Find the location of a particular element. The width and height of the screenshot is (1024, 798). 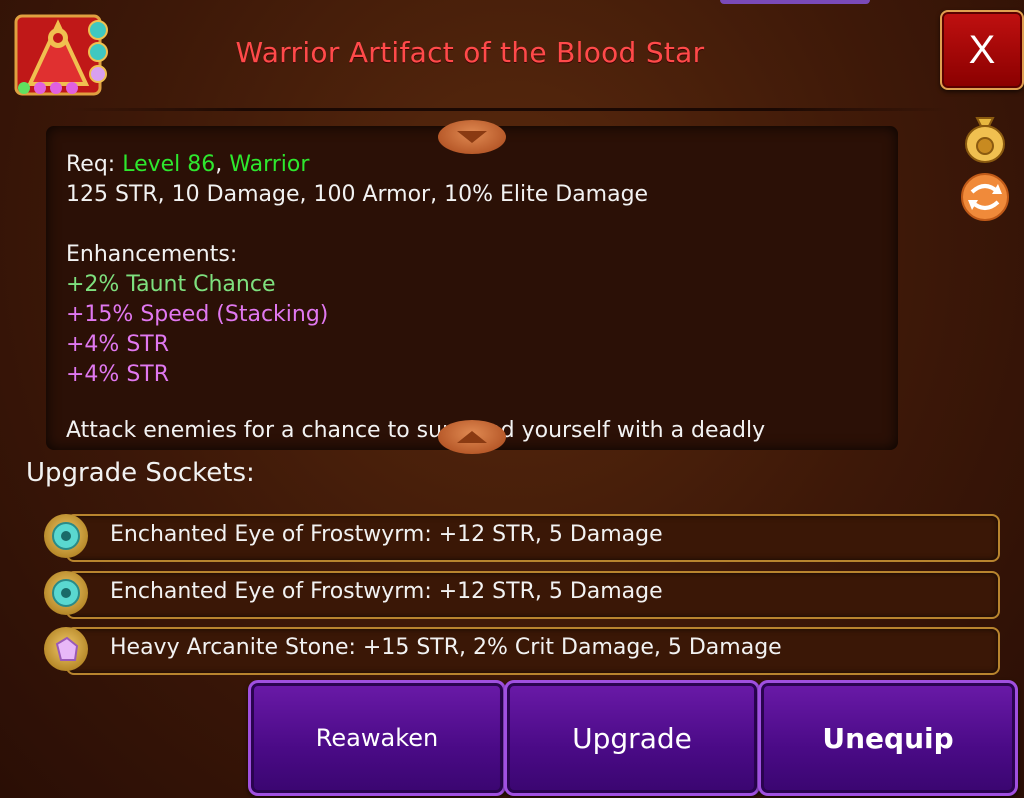

top-tab-edge is located at coordinates (795, 2).